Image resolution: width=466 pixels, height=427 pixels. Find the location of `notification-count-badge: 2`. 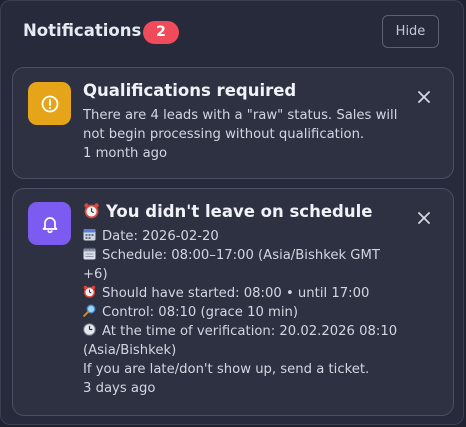

notification-count-badge: 2 is located at coordinates (161, 32).